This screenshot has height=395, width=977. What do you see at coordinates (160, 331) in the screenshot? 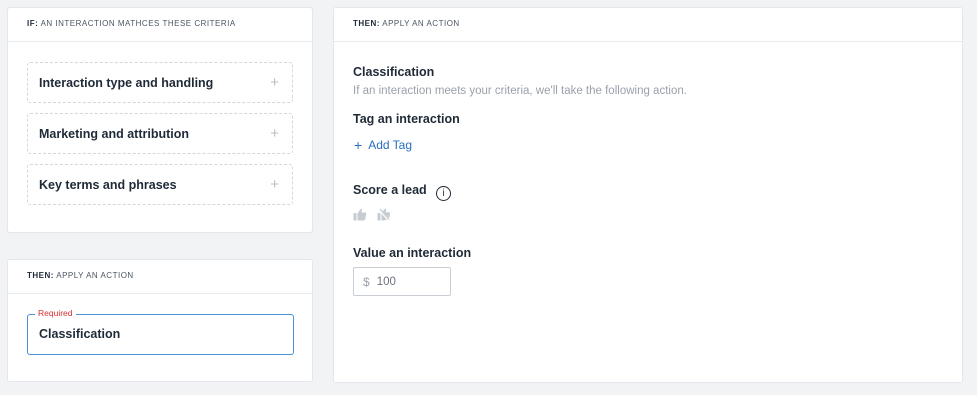
I see `classification-select: Required Classification` at bounding box center [160, 331].